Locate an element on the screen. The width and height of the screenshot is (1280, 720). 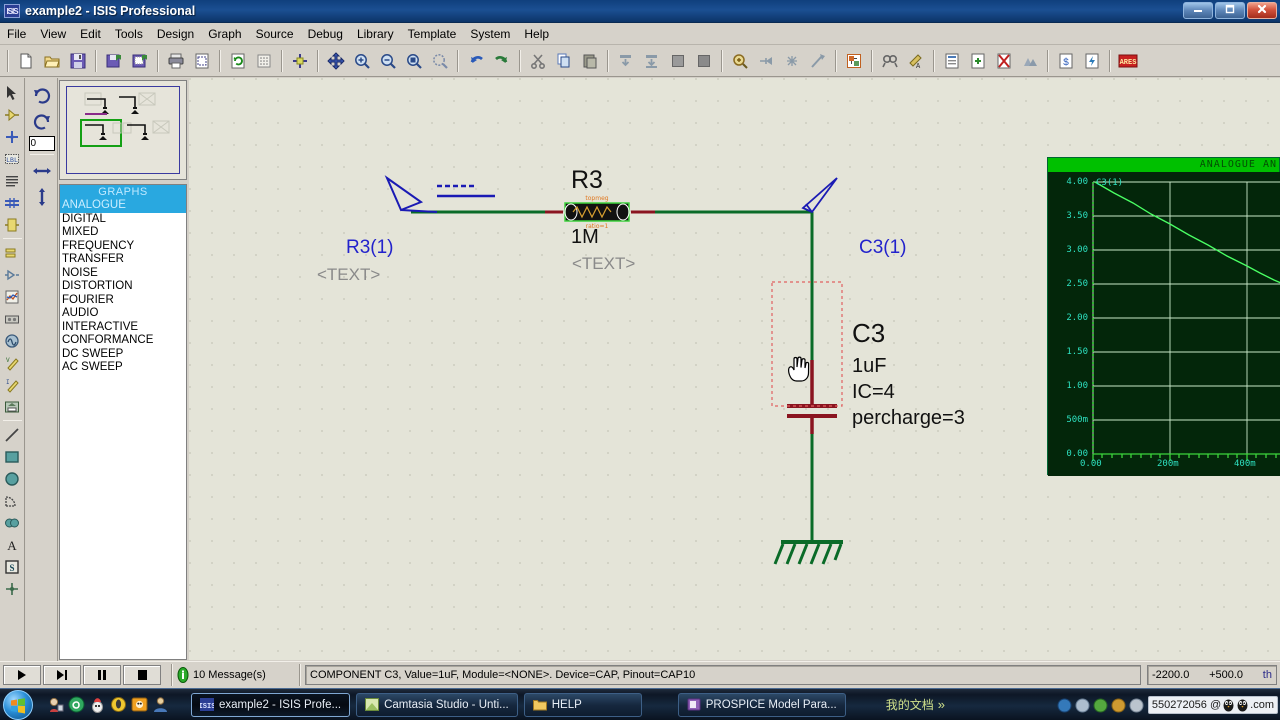
menu-tools: Tools is located at coordinates (129, 34).